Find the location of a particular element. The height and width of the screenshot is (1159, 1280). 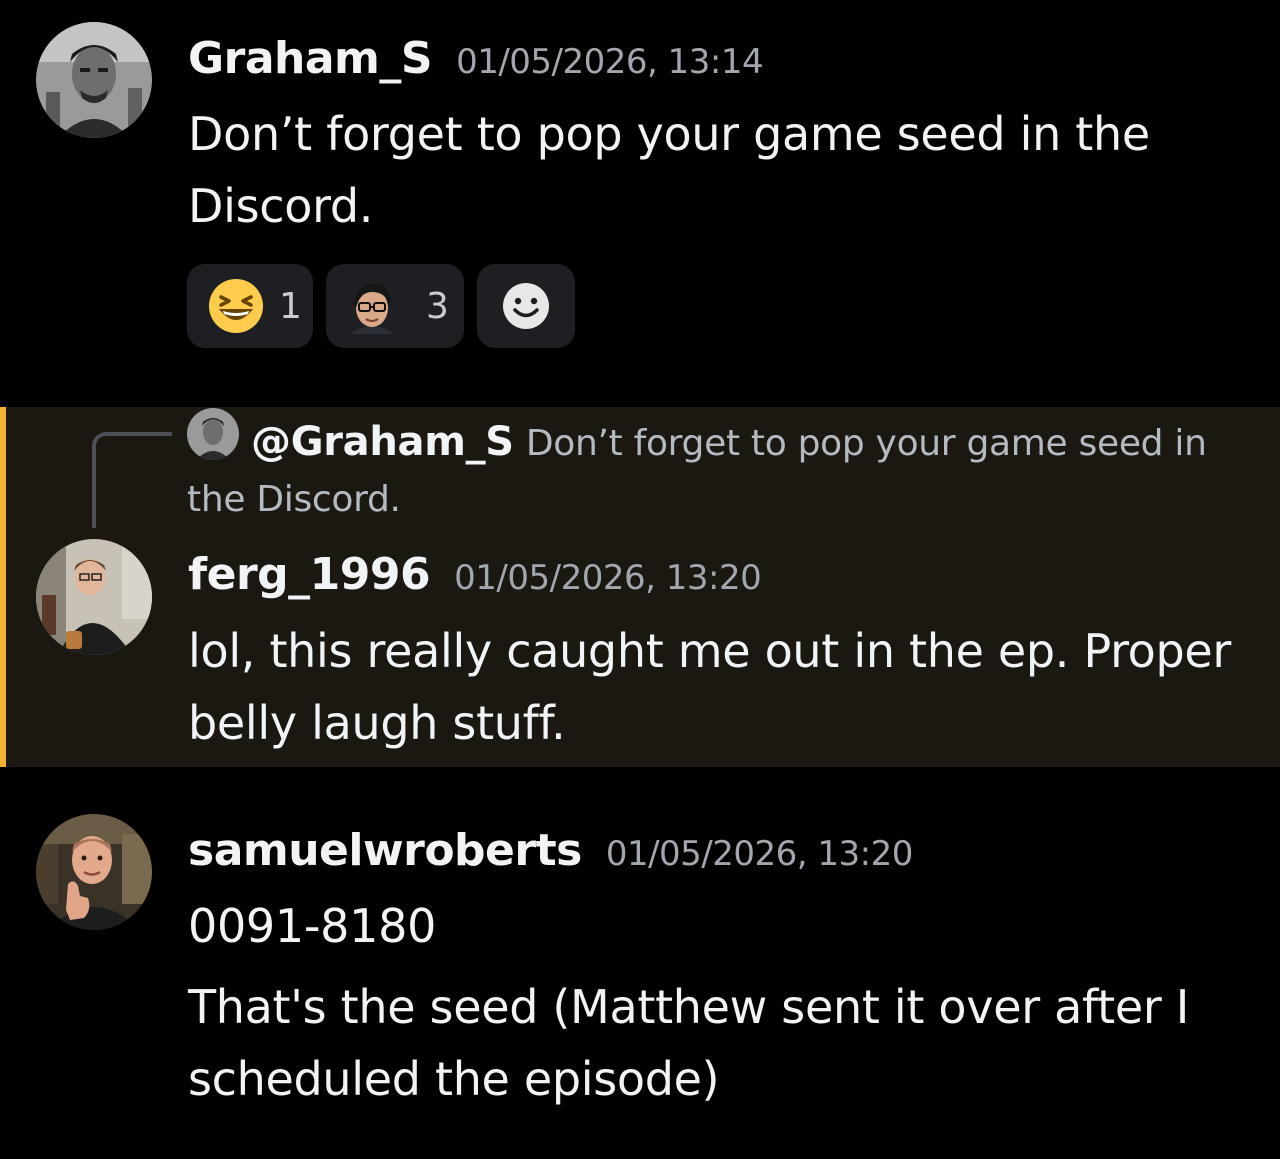

add-reaction-icon is located at coordinates (526, 306).